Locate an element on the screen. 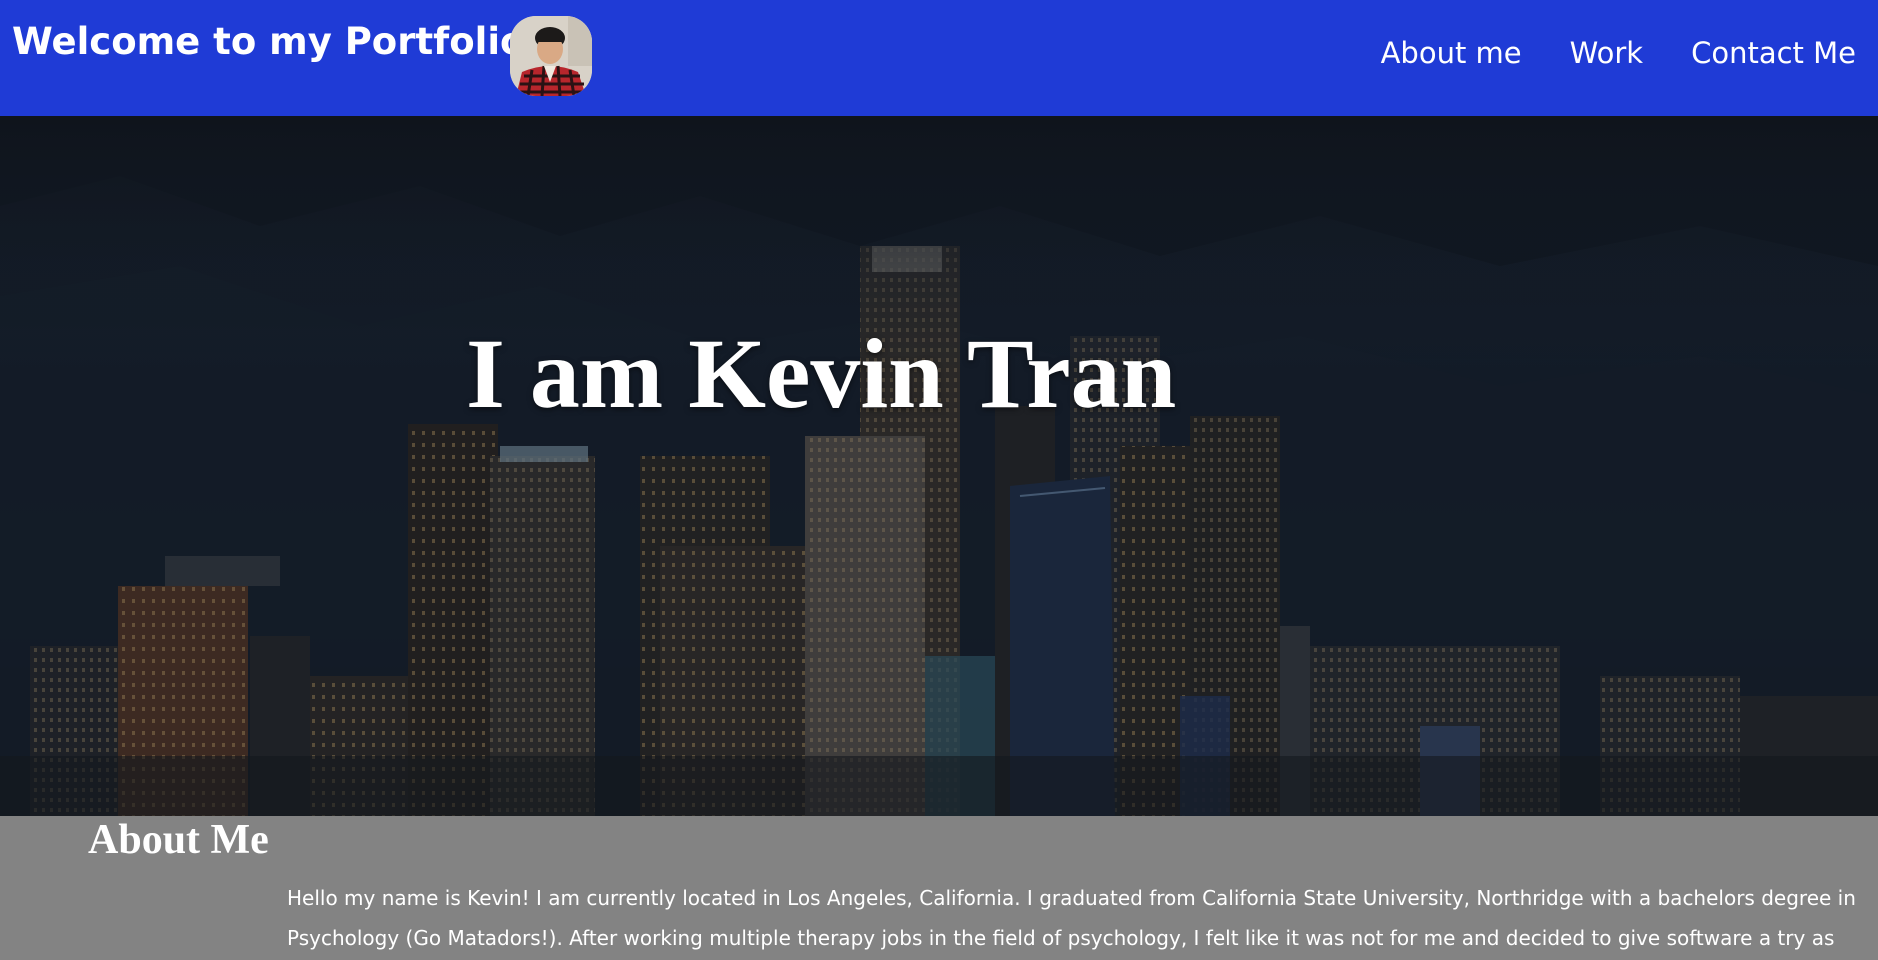  main-nav: About me Work Contact Me is located at coordinates (1618, 53).